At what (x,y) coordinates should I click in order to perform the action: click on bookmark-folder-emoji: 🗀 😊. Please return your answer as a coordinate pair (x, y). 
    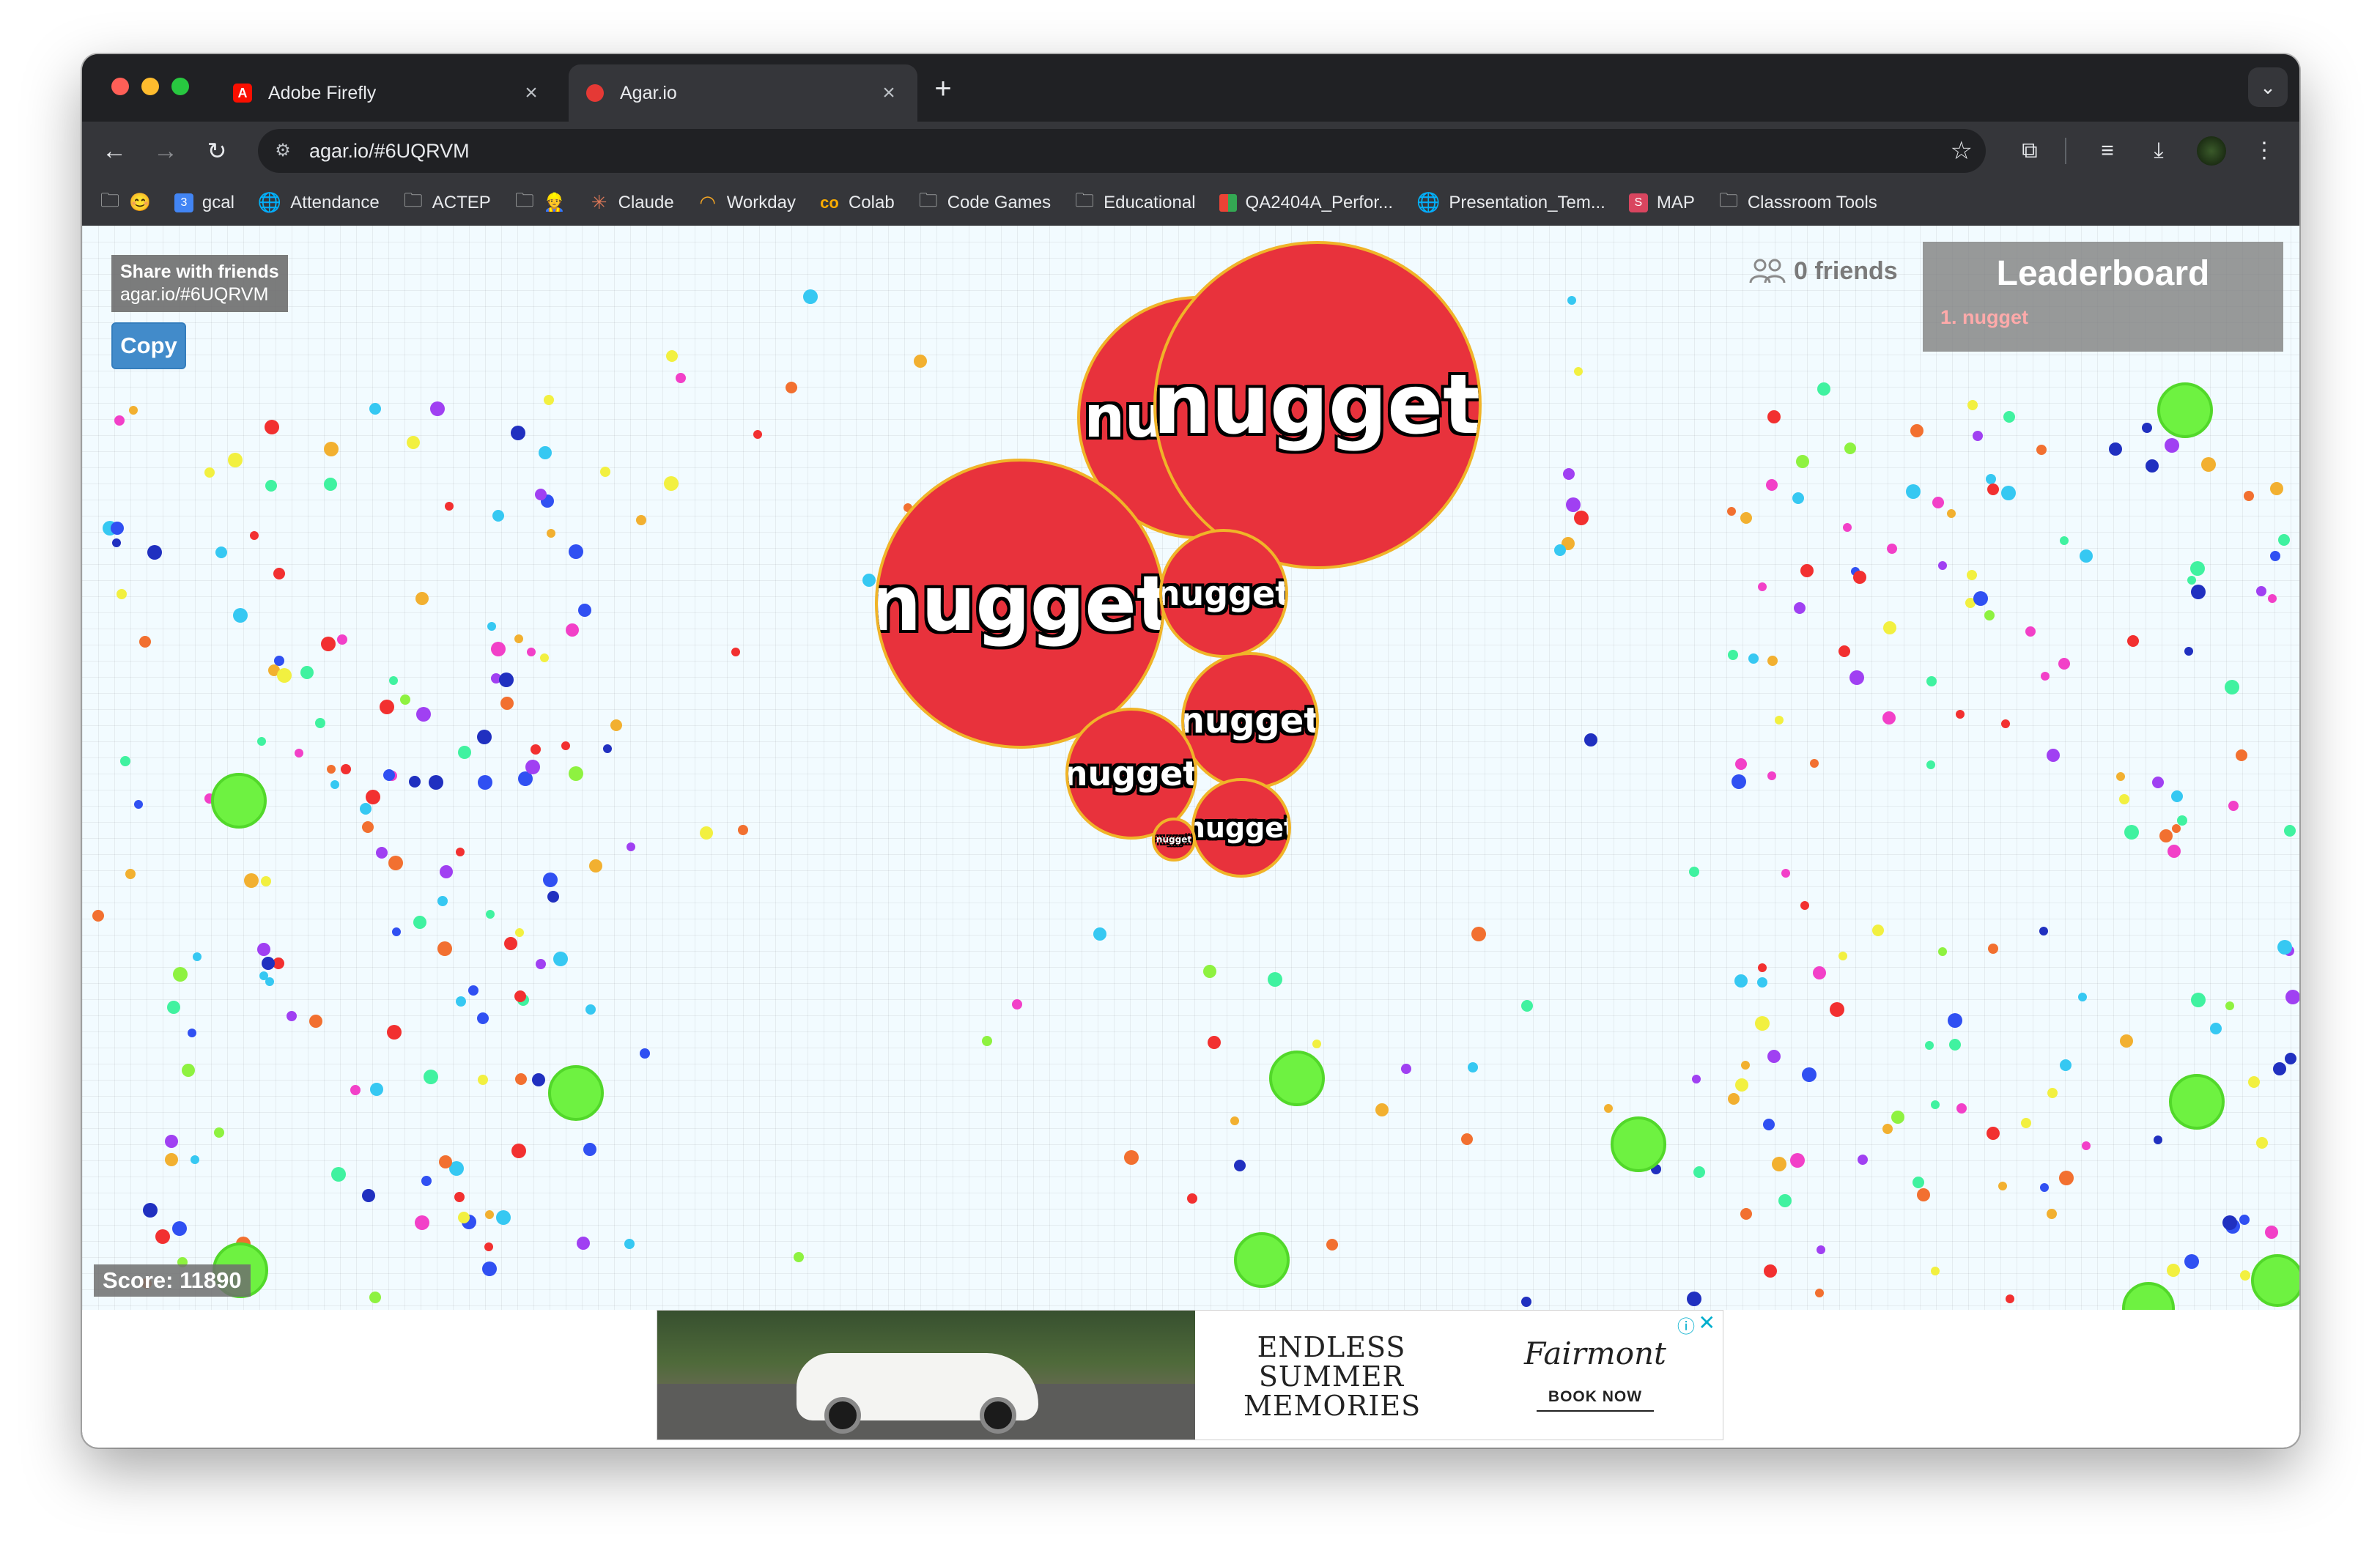
    Looking at the image, I should click on (125, 201).